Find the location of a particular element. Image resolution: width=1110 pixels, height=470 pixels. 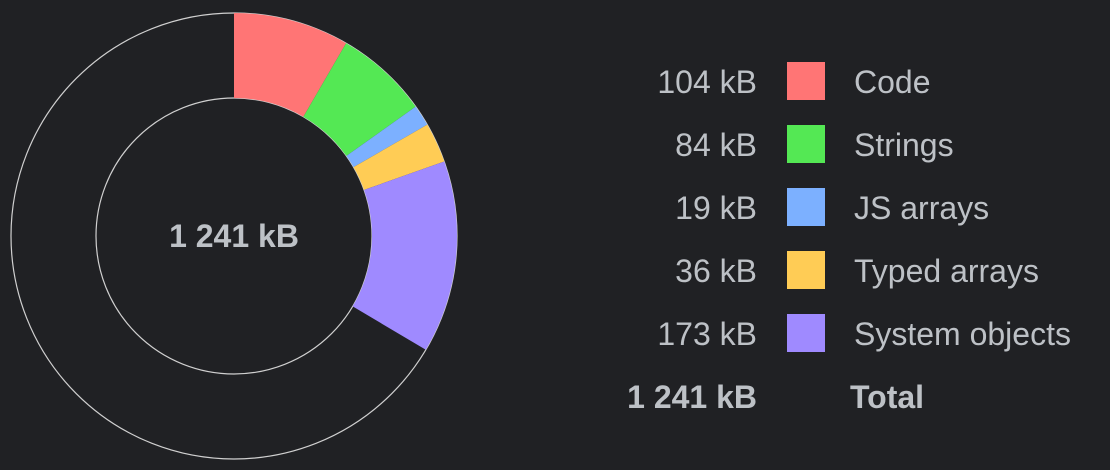

legend-swatch-js-arrays is located at coordinates (806, 207).